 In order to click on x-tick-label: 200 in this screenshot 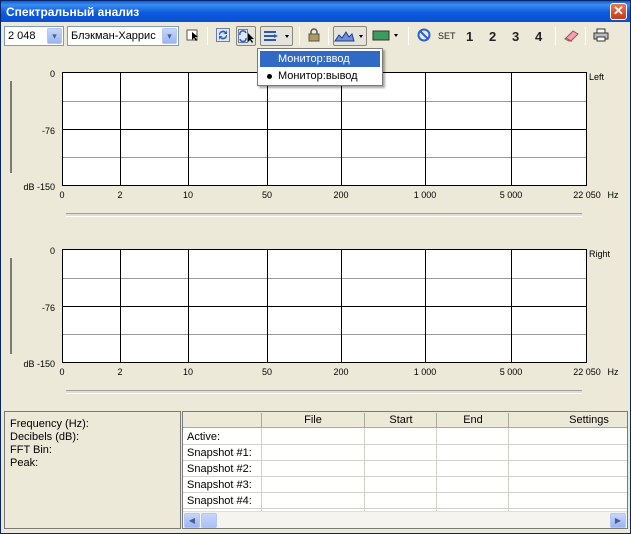, I will do `click(341, 372)`.